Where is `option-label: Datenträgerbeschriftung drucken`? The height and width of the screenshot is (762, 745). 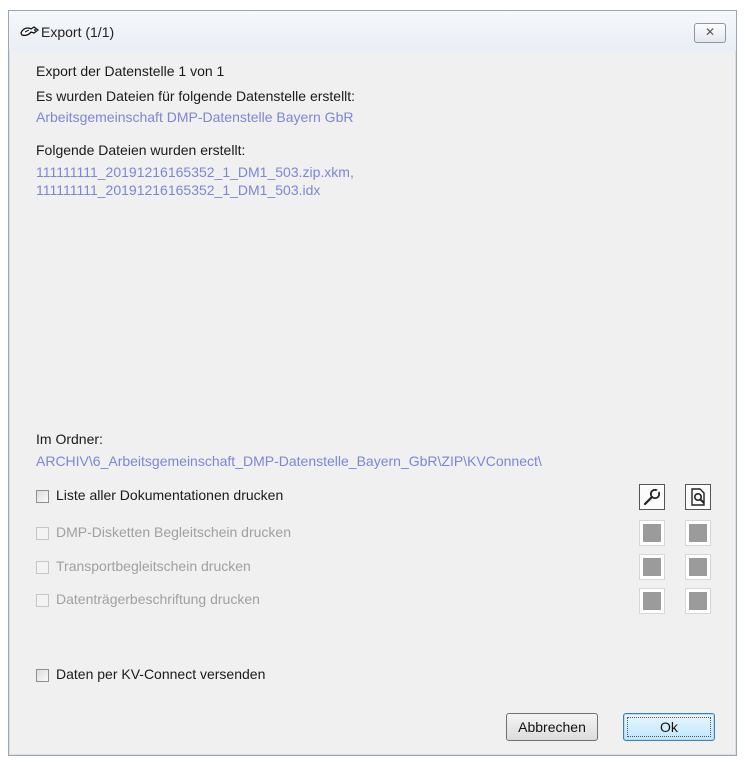
option-label: Datenträgerbeschriftung drucken is located at coordinates (158, 599).